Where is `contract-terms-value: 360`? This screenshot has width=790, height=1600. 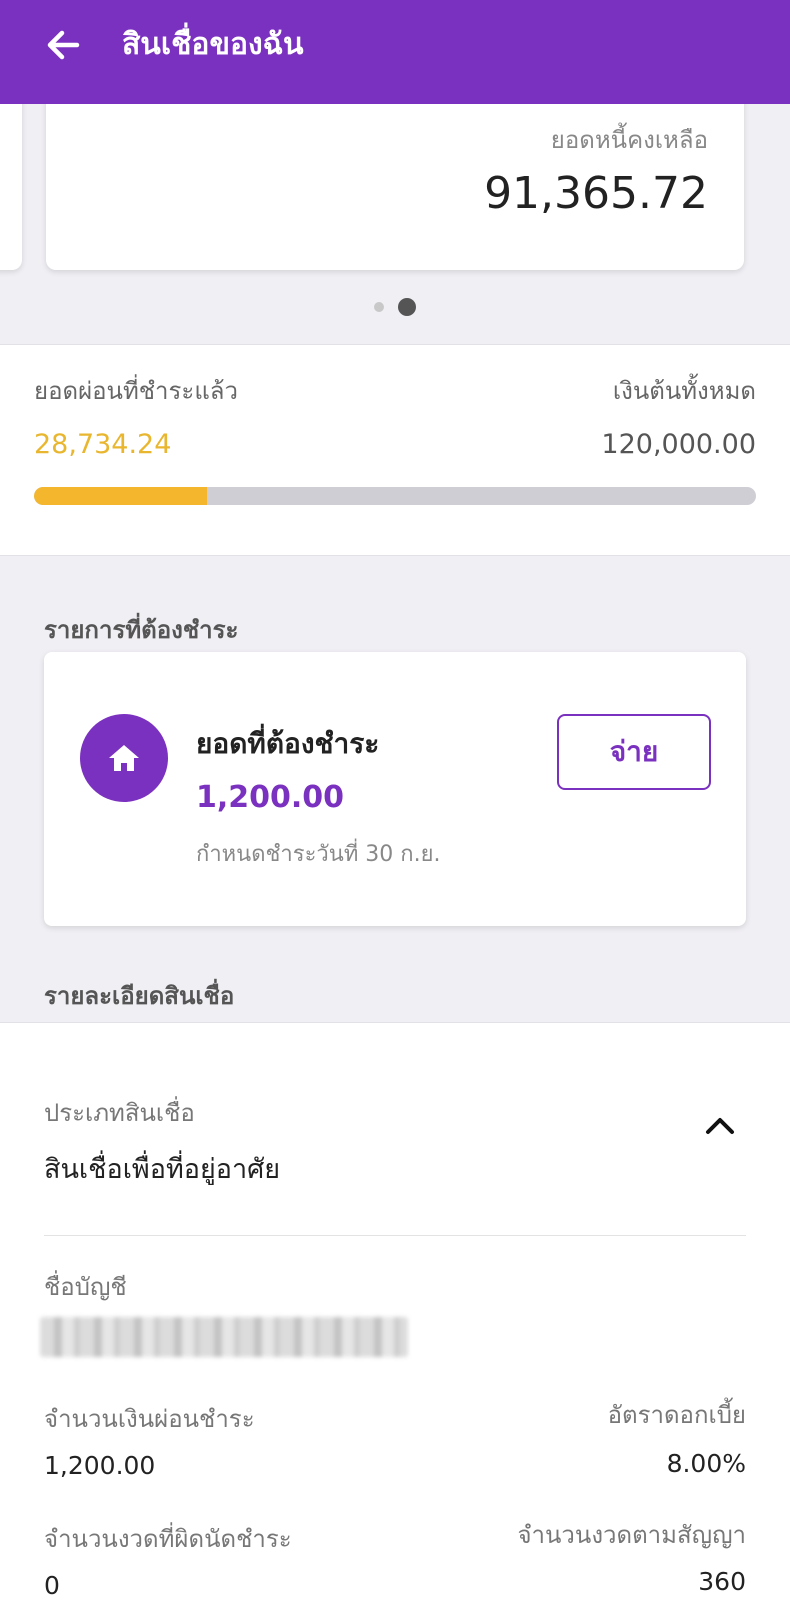
contract-terms-value: 360 is located at coordinates (722, 1581).